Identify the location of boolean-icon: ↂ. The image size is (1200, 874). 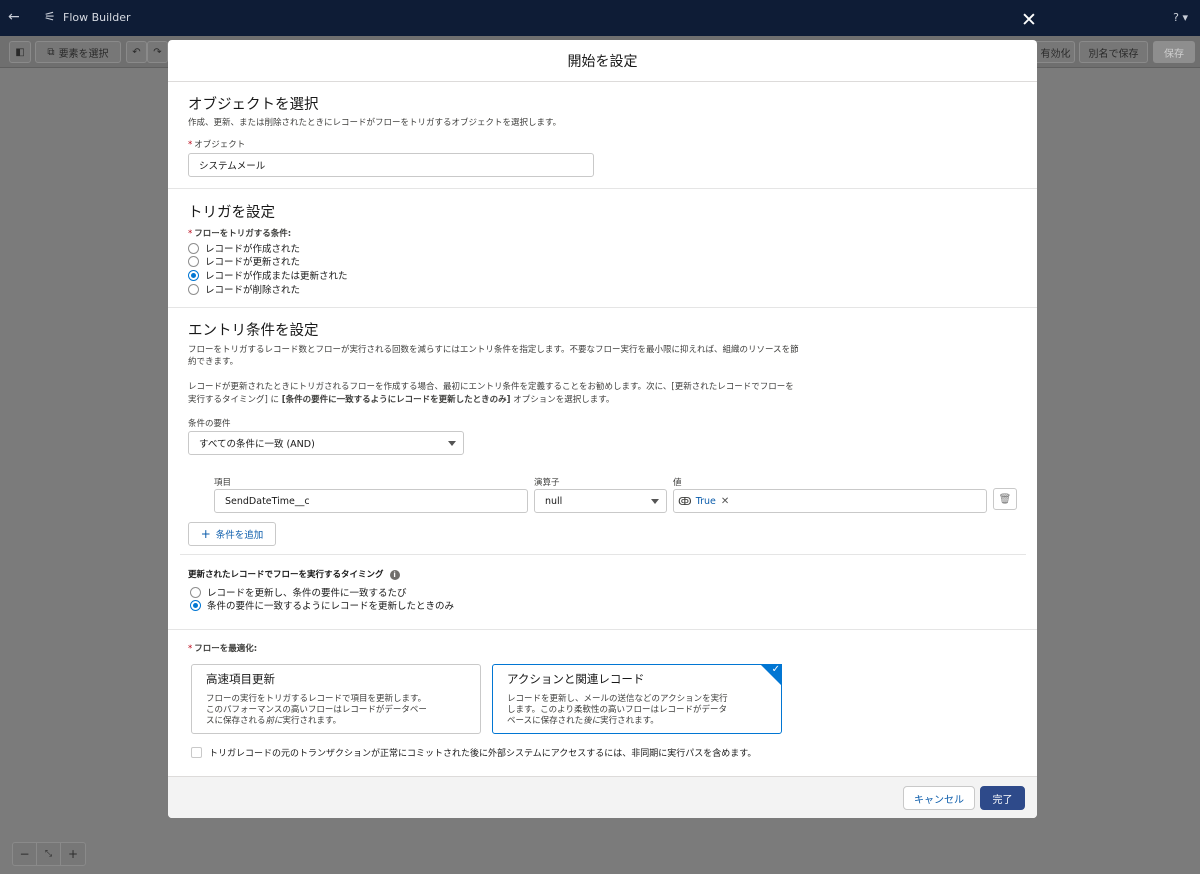
(685, 501).